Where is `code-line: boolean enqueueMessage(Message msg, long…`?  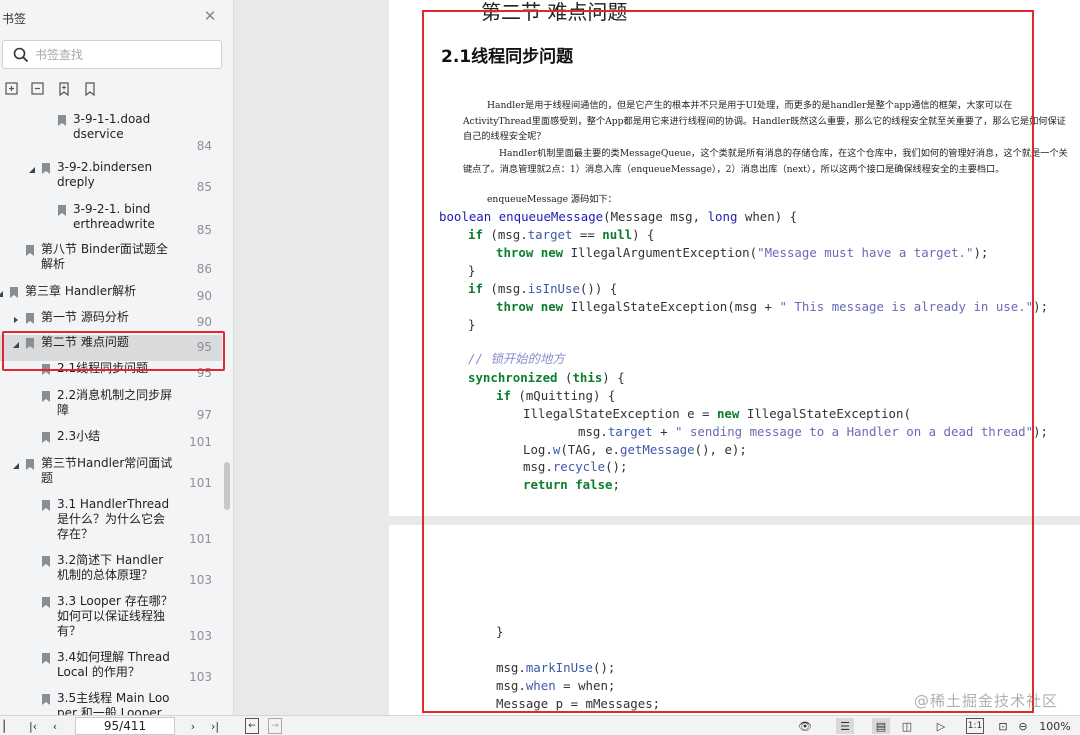 code-line: boolean enqueueMessage(Message msg, long… is located at coordinates (618, 216).